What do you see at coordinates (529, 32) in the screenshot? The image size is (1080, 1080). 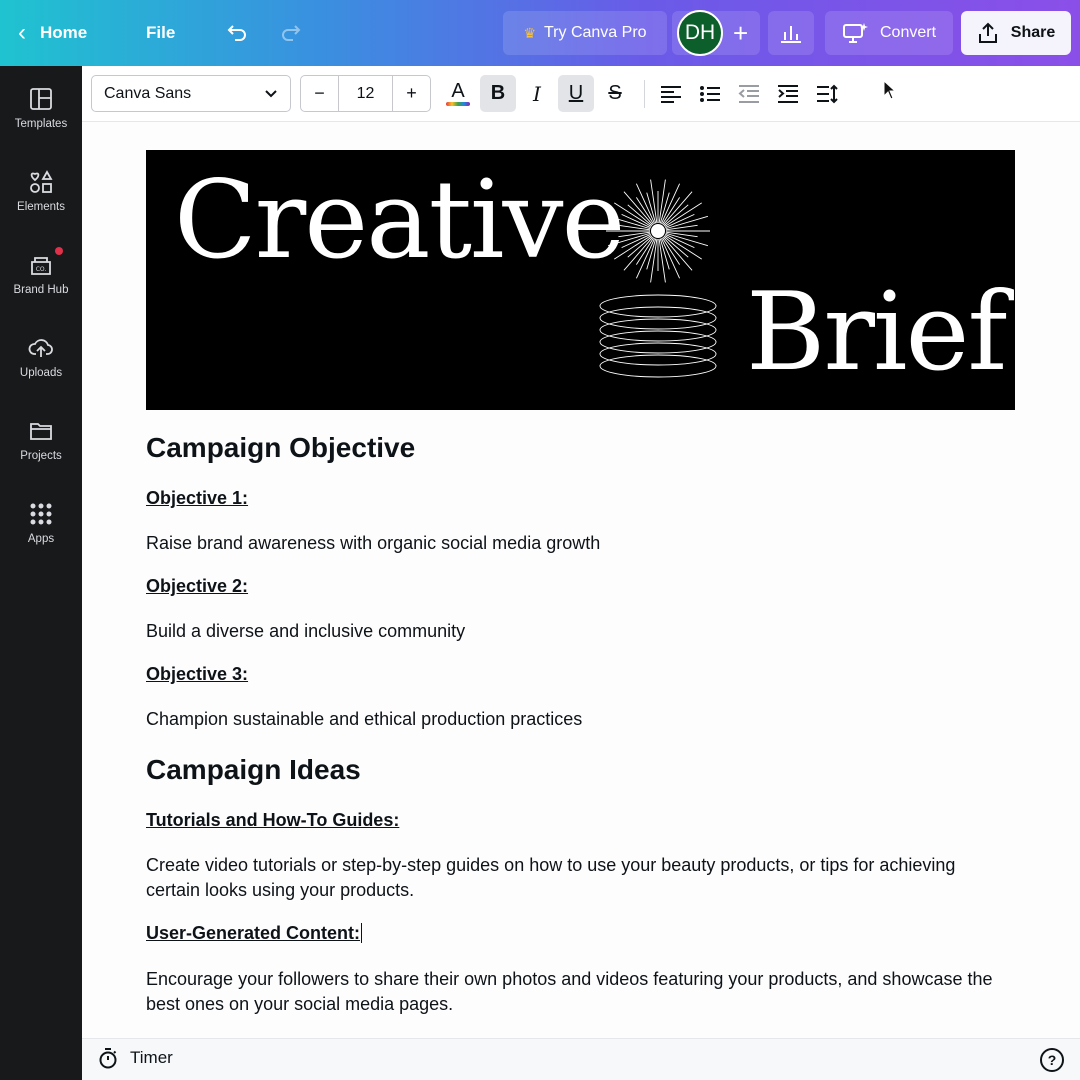 I see `crown-icon: ♛` at bounding box center [529, 32].